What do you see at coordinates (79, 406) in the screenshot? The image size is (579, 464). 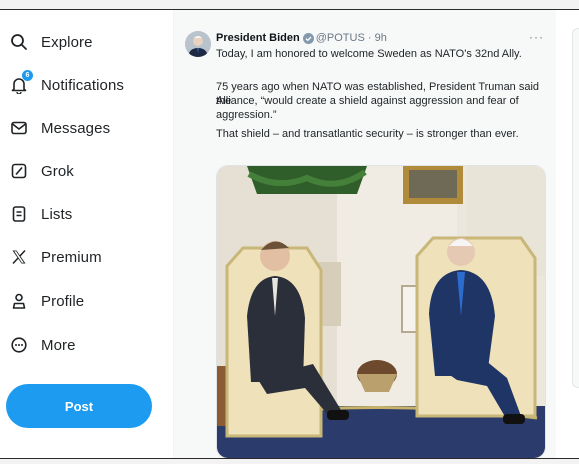 I see `post-button: Post` at bounding box center [79, 406].